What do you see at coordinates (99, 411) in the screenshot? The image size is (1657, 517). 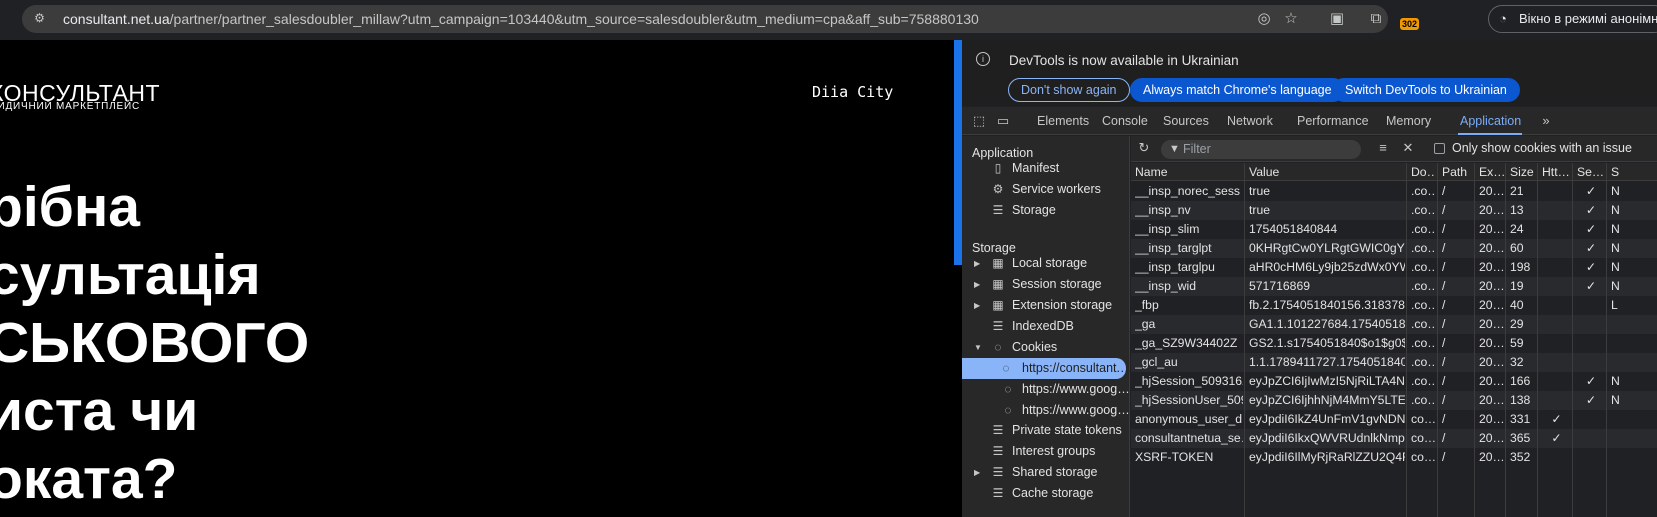 I see `headline-line: иста чи` at bounding box center [99, 411].